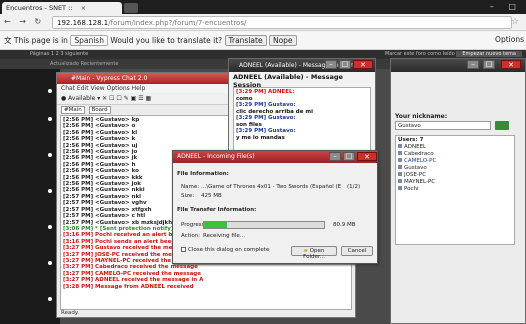 This screenshot has width=526, height=324. What do you see at coordinates (211, 196) in the screenshot?
I see `file-size-value: 425 MB` at bounding box center [211, 196].